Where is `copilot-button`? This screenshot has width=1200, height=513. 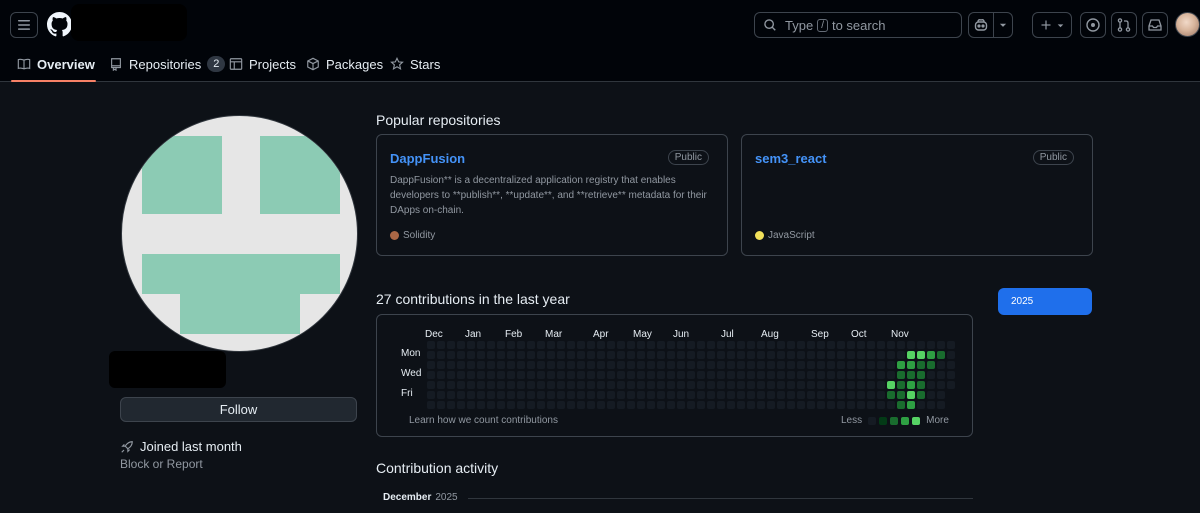
copilot-button is located at coordinates (981, 25).